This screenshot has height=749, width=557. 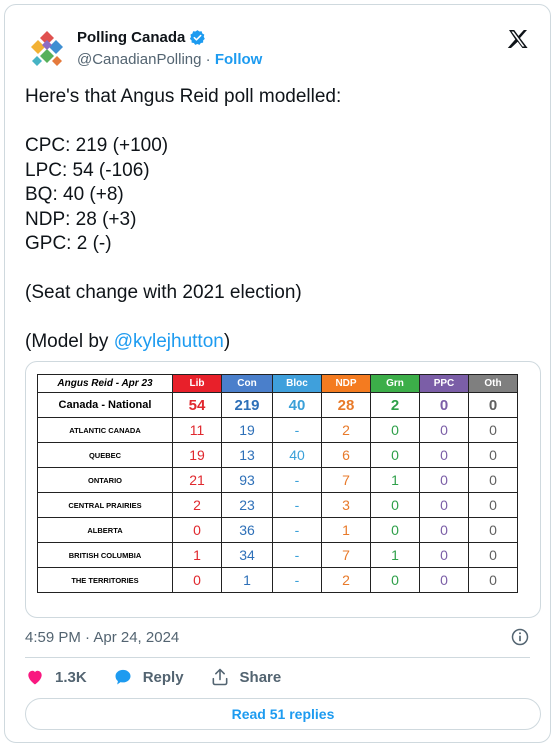 I want to click on party-header-ndp: NDP, so click(x=346, y=383).